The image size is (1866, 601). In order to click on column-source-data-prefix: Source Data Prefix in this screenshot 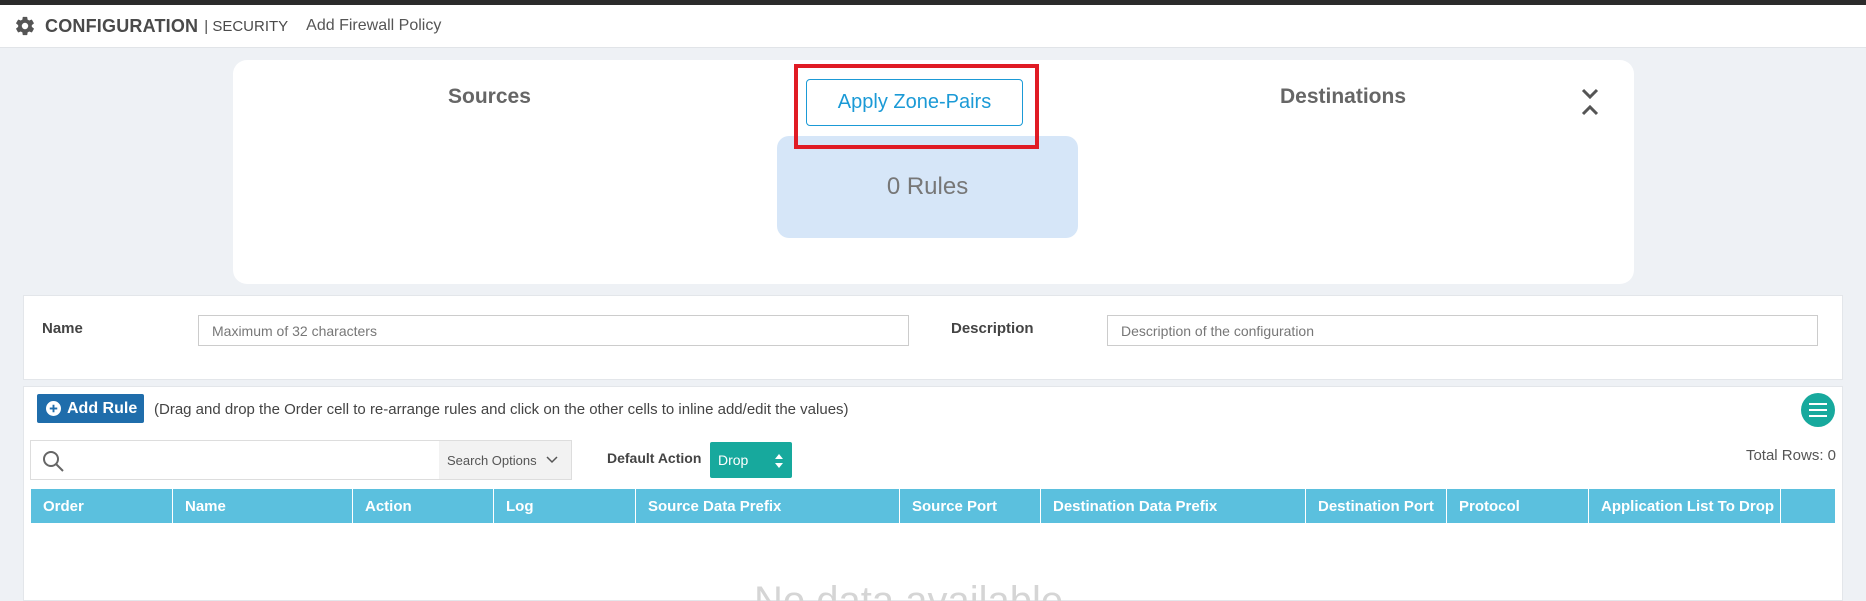, I will do `click(768, 506)`.